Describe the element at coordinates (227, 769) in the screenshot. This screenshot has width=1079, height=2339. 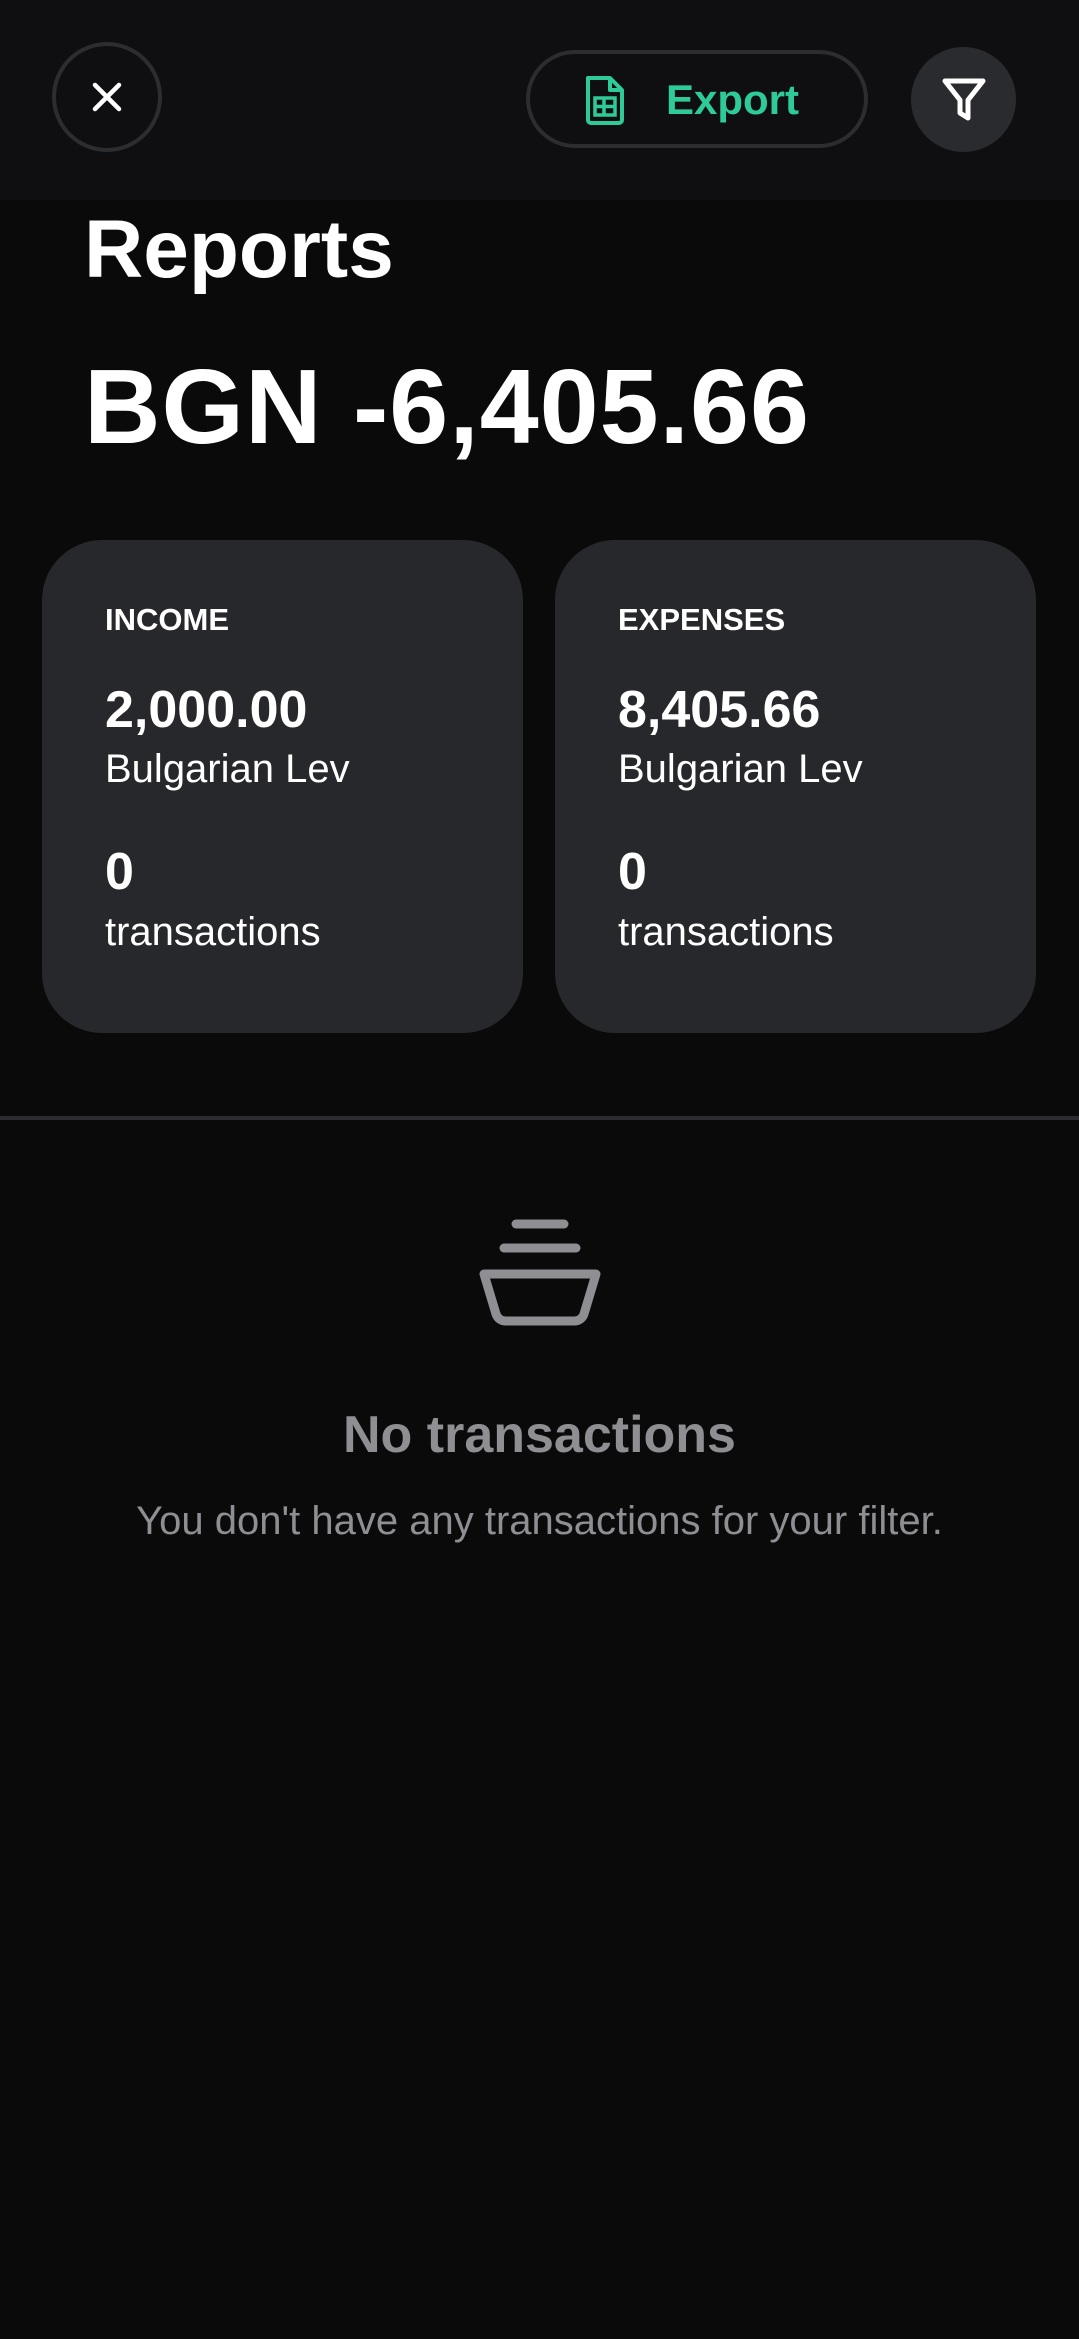
I see `income-currency: Bulgarian Lev` at that location.